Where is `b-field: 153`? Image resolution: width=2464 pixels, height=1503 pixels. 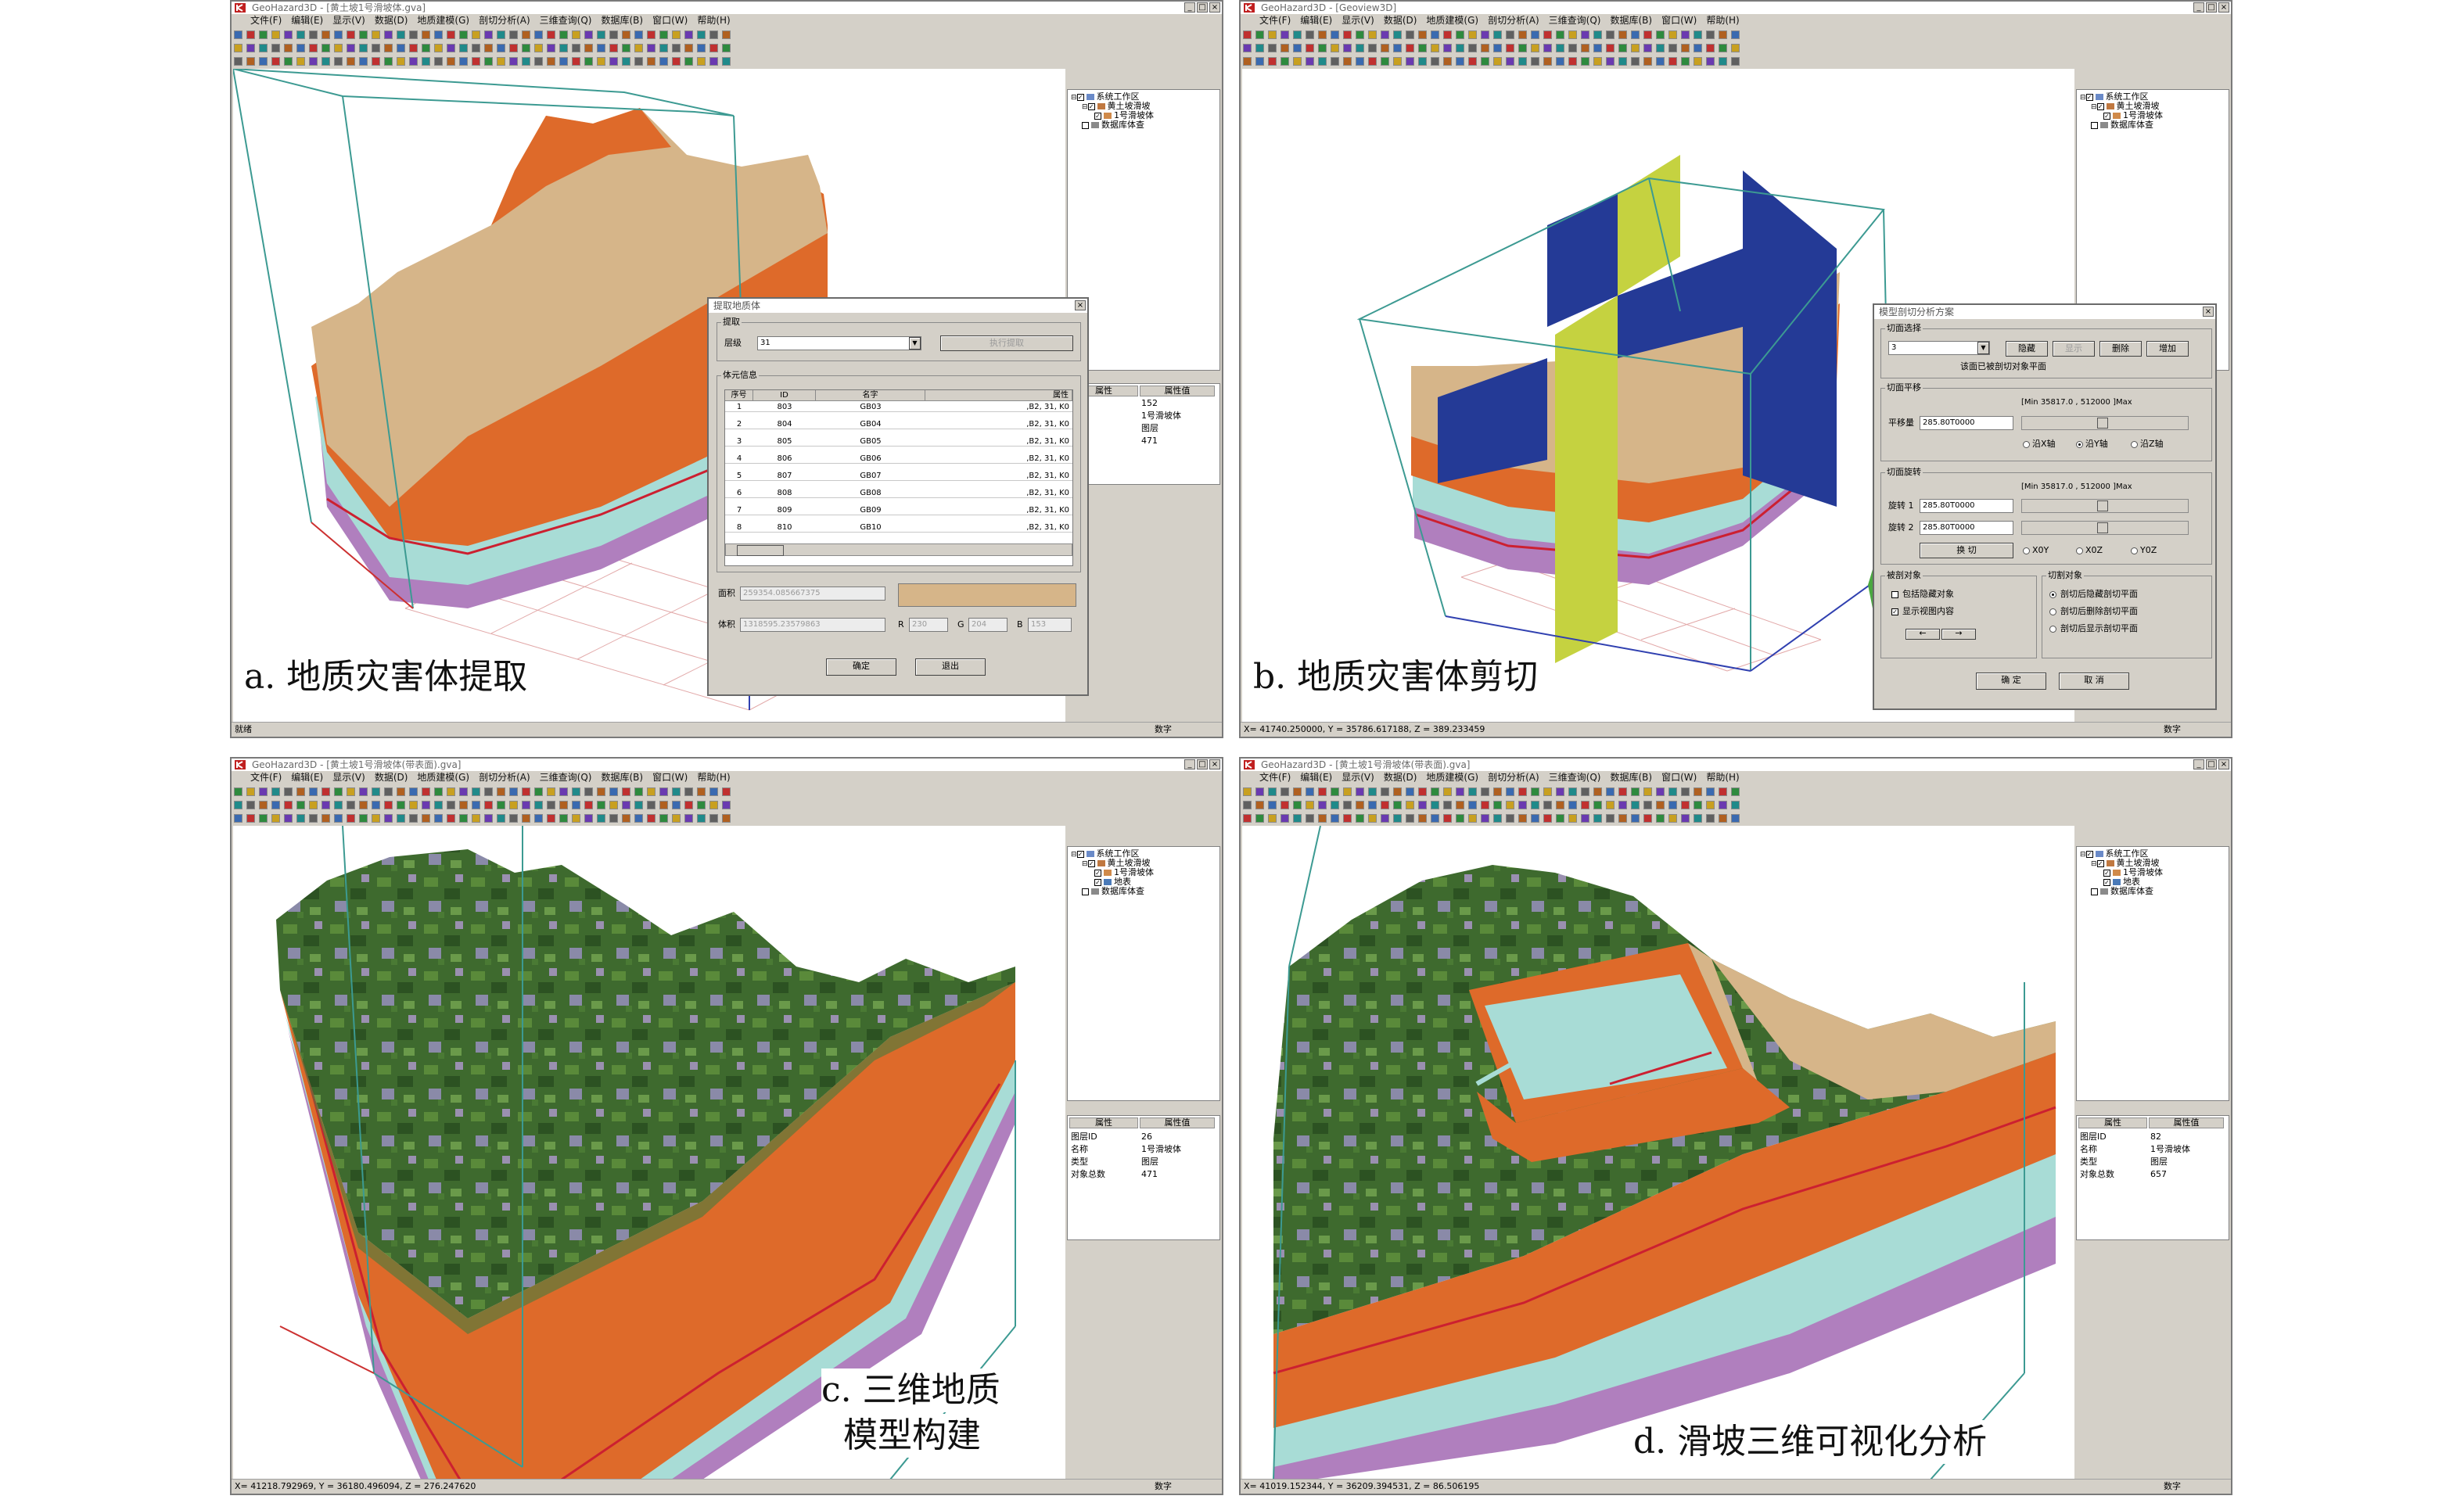 b-field: 153 is located at coordinates (1050, 625).